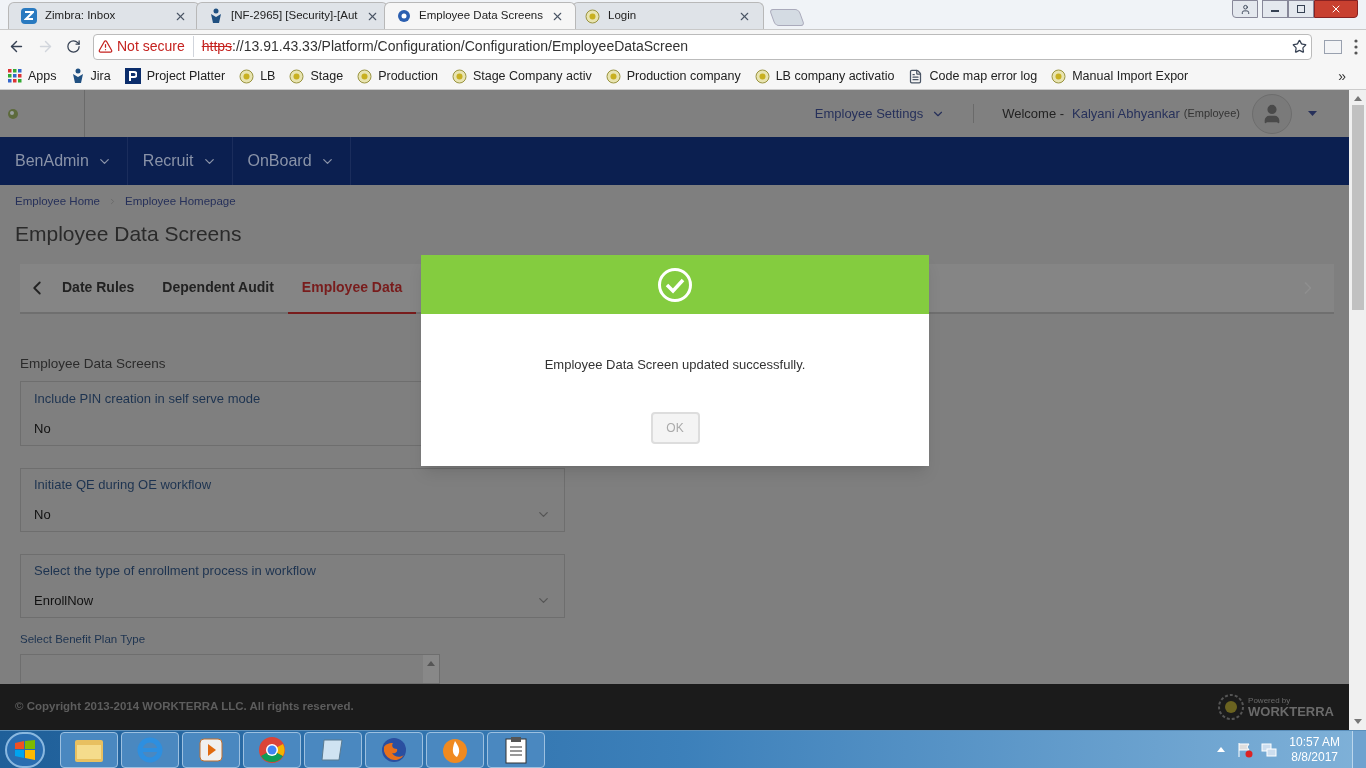 This screenshot has height=768, width=1366. I want to click on security-warning: Not secure, so click(155, 46).